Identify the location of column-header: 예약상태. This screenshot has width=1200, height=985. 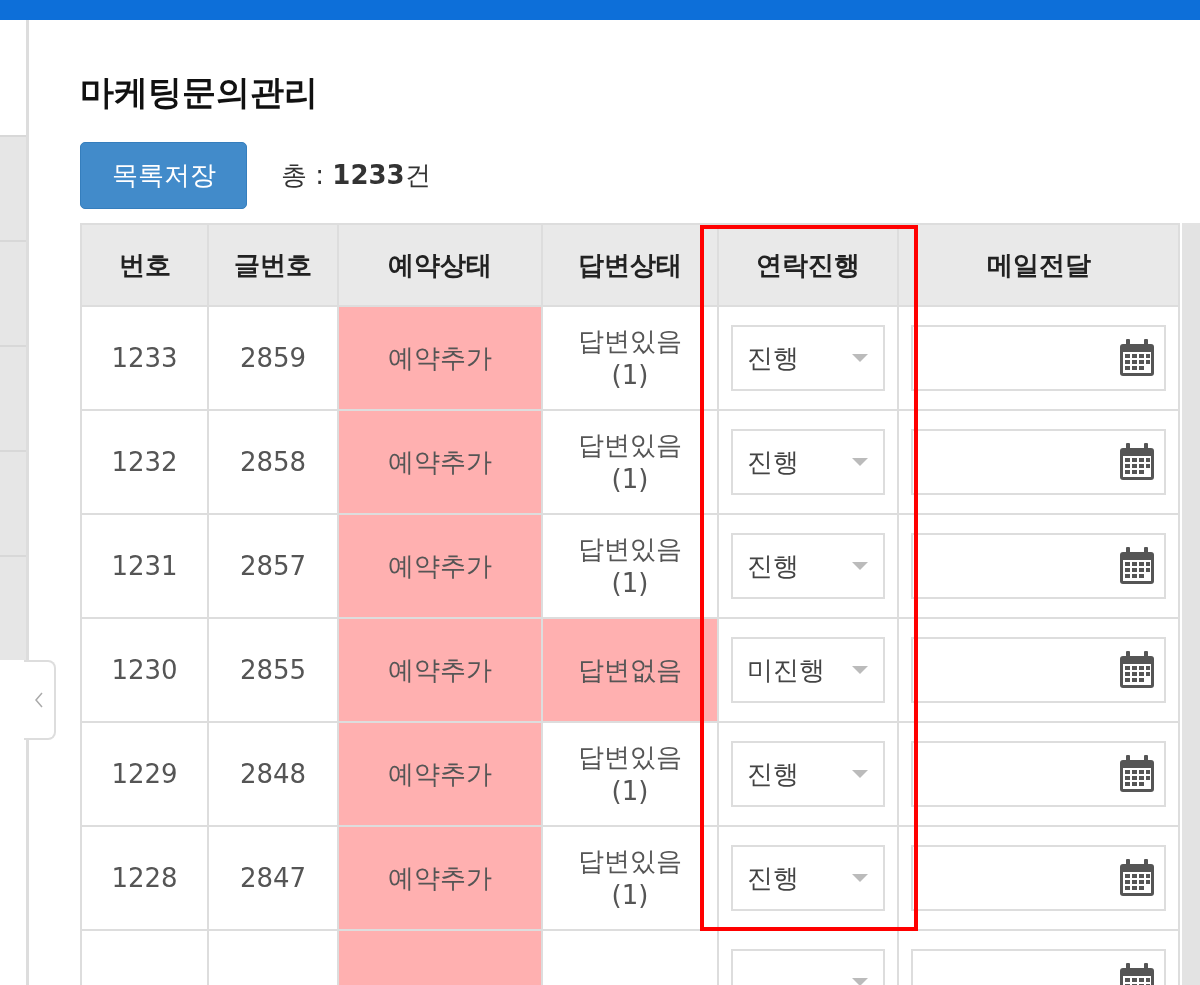
(440, 265).